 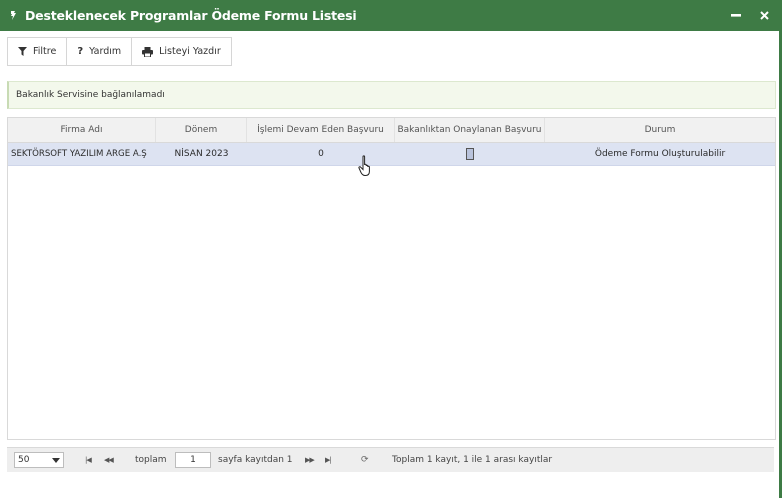 I want to click on toolbar: Filtre ? Yardım Listeyi Yazdır, so click(x=119, y=51).